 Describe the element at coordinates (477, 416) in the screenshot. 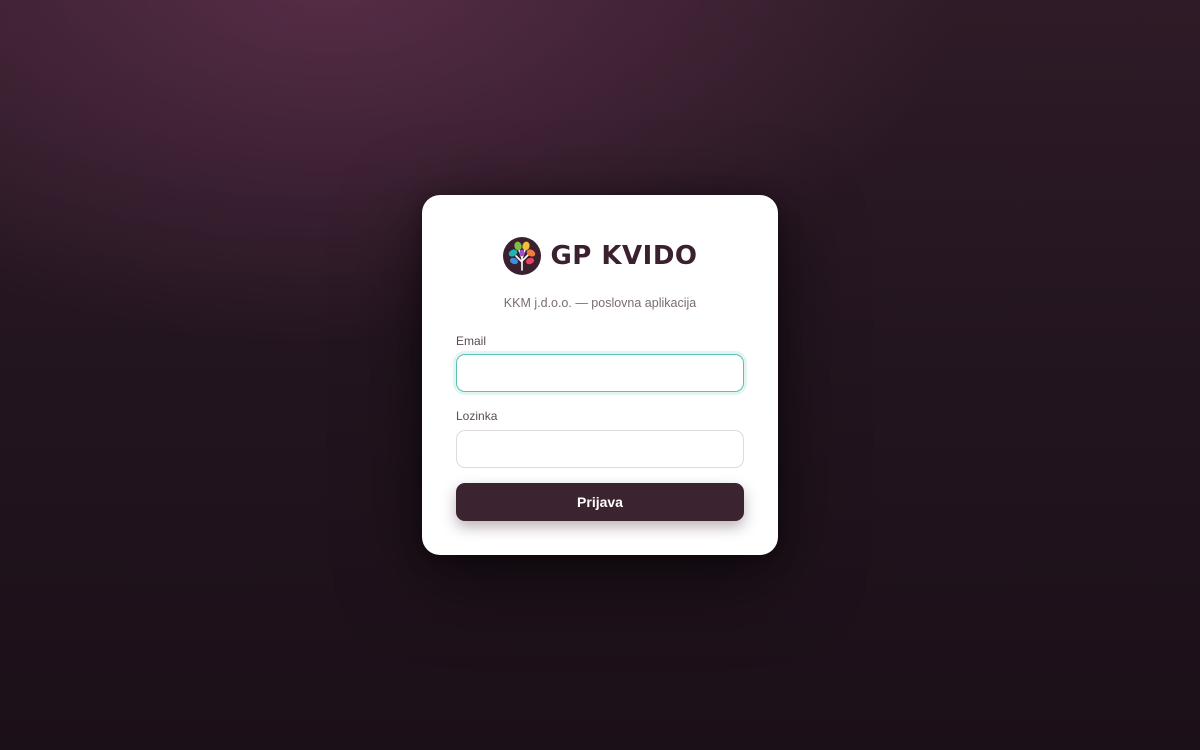

I see `password-label: Lozinka` at that location.